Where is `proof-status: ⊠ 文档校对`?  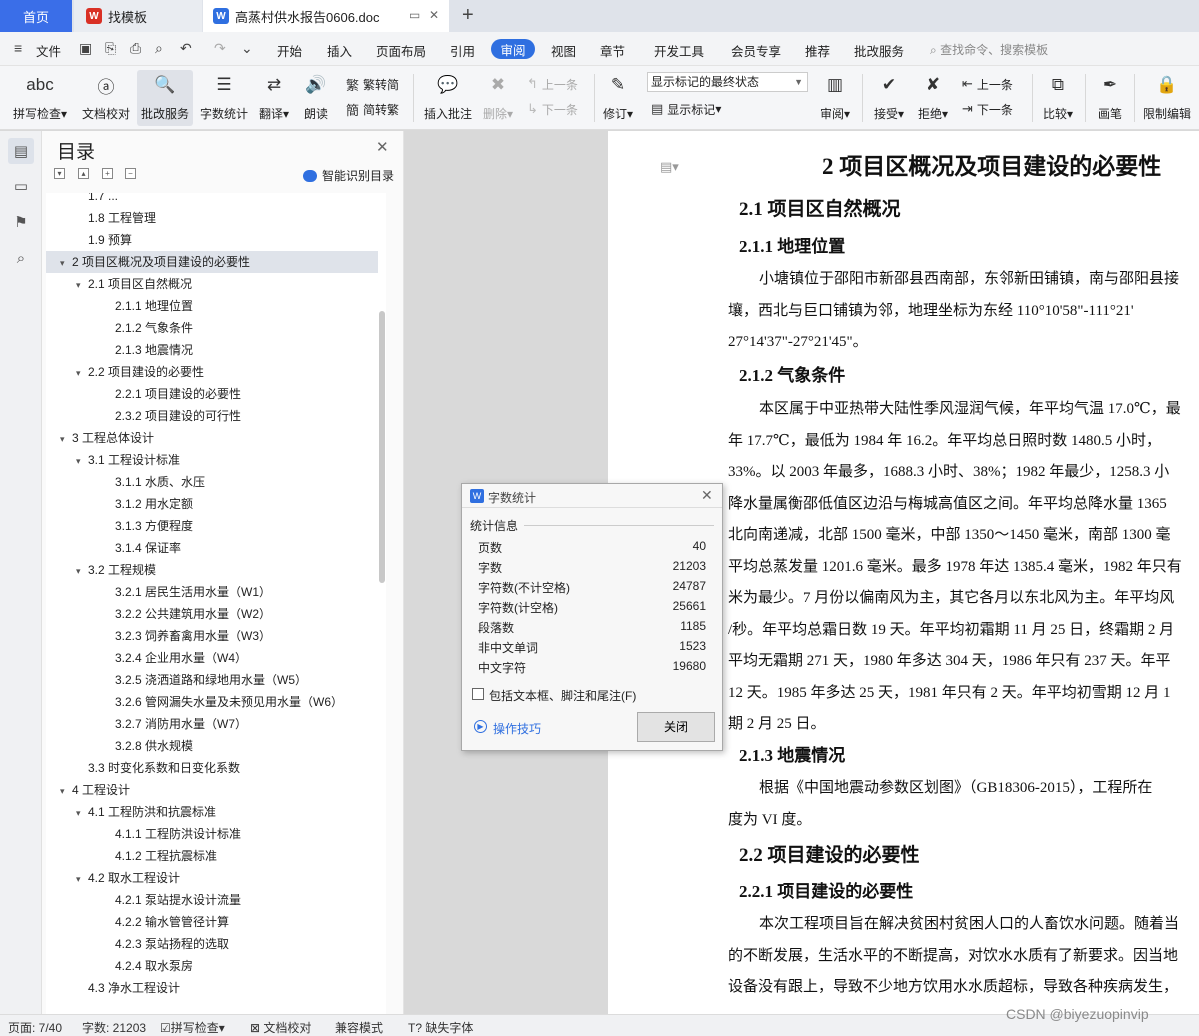 proof-status: ⊠ 文档校对 is located at coordinates (280, 1027).